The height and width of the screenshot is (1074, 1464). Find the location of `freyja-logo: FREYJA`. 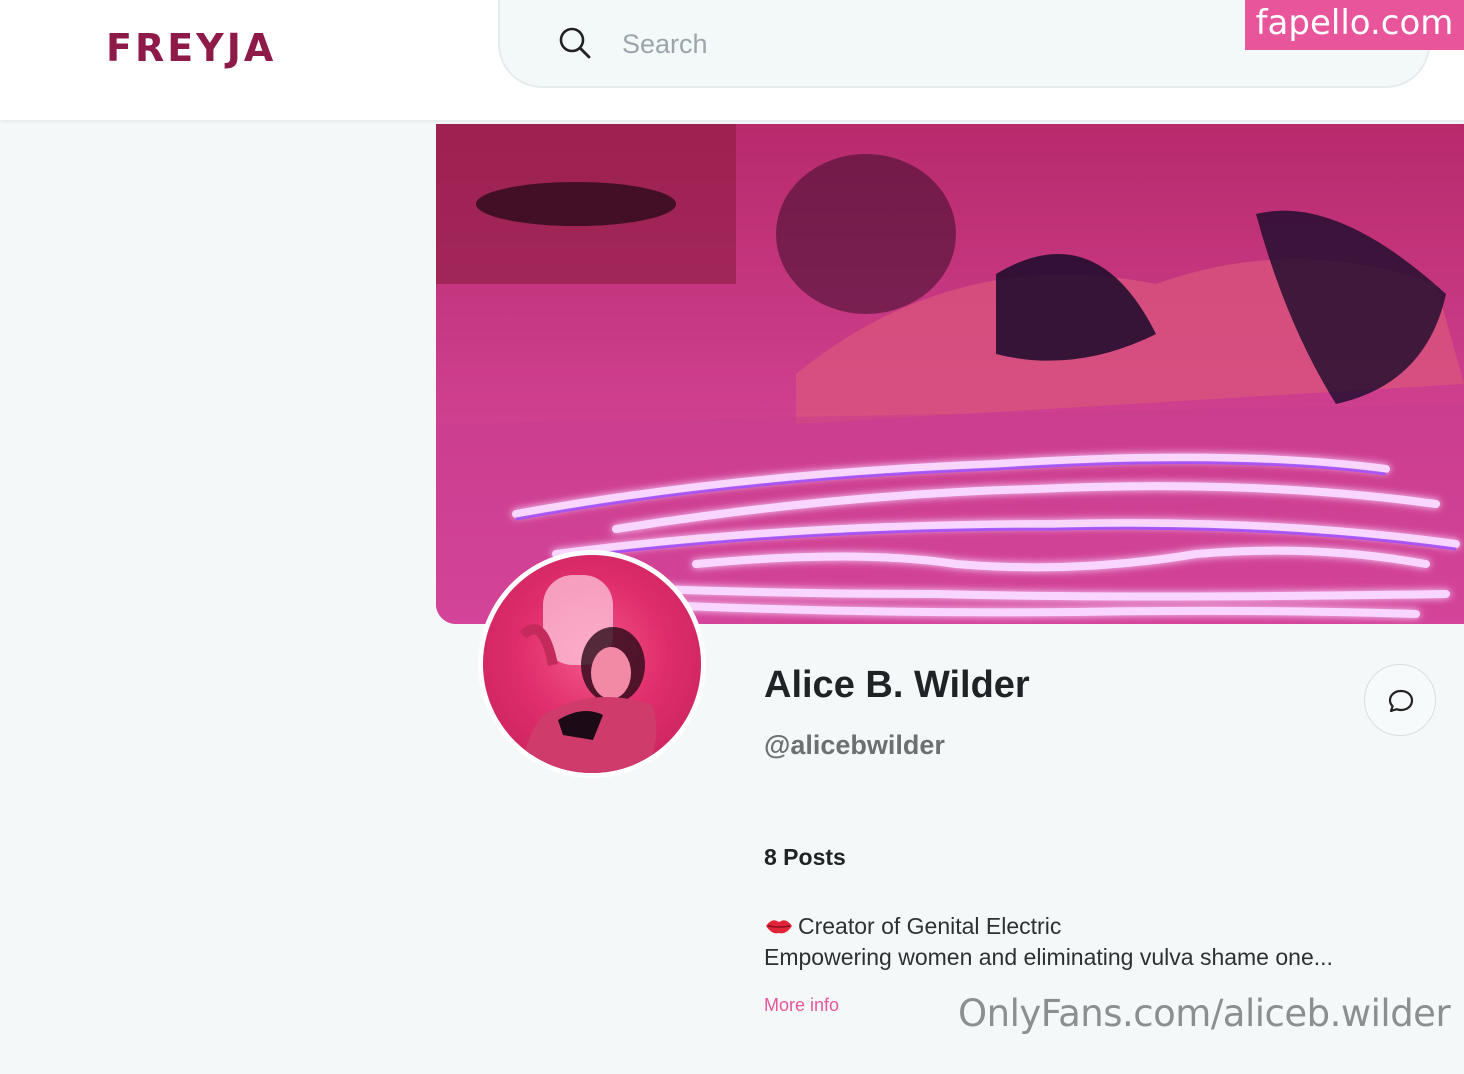

freyja-logo: FREYJA is located at coordinates (191, 48).